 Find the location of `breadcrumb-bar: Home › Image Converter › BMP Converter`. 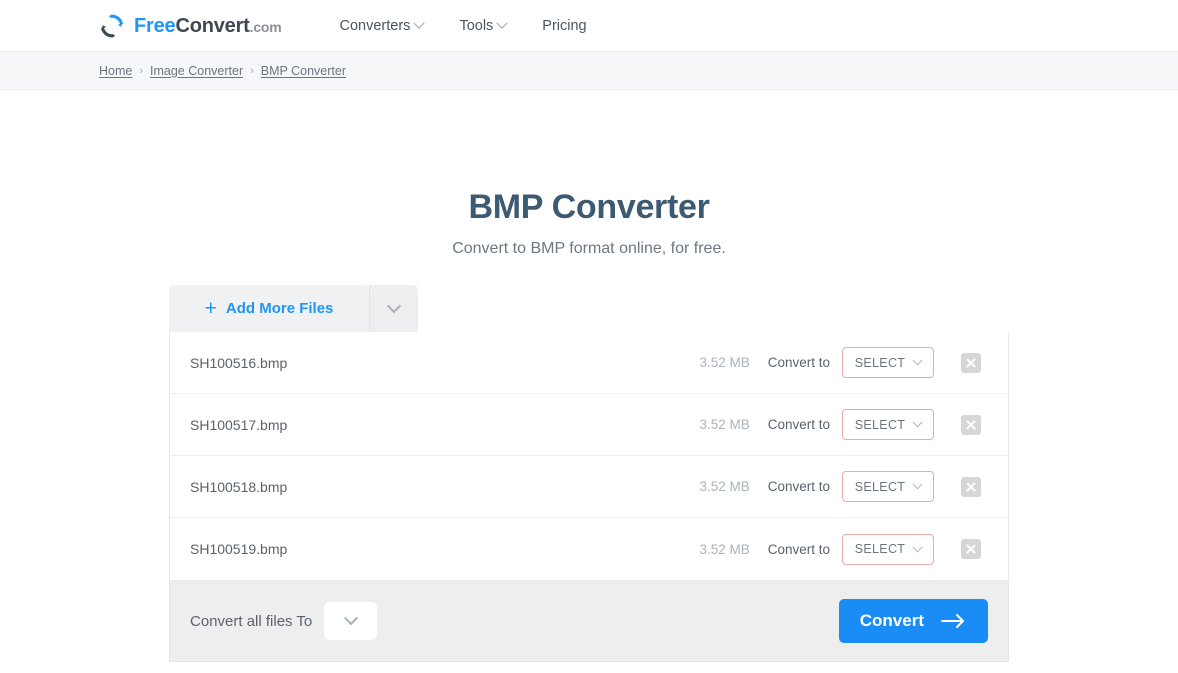

breadcrumb-bar: Home › Image Converter › BMP Converter is located at coordinates (589, 71).